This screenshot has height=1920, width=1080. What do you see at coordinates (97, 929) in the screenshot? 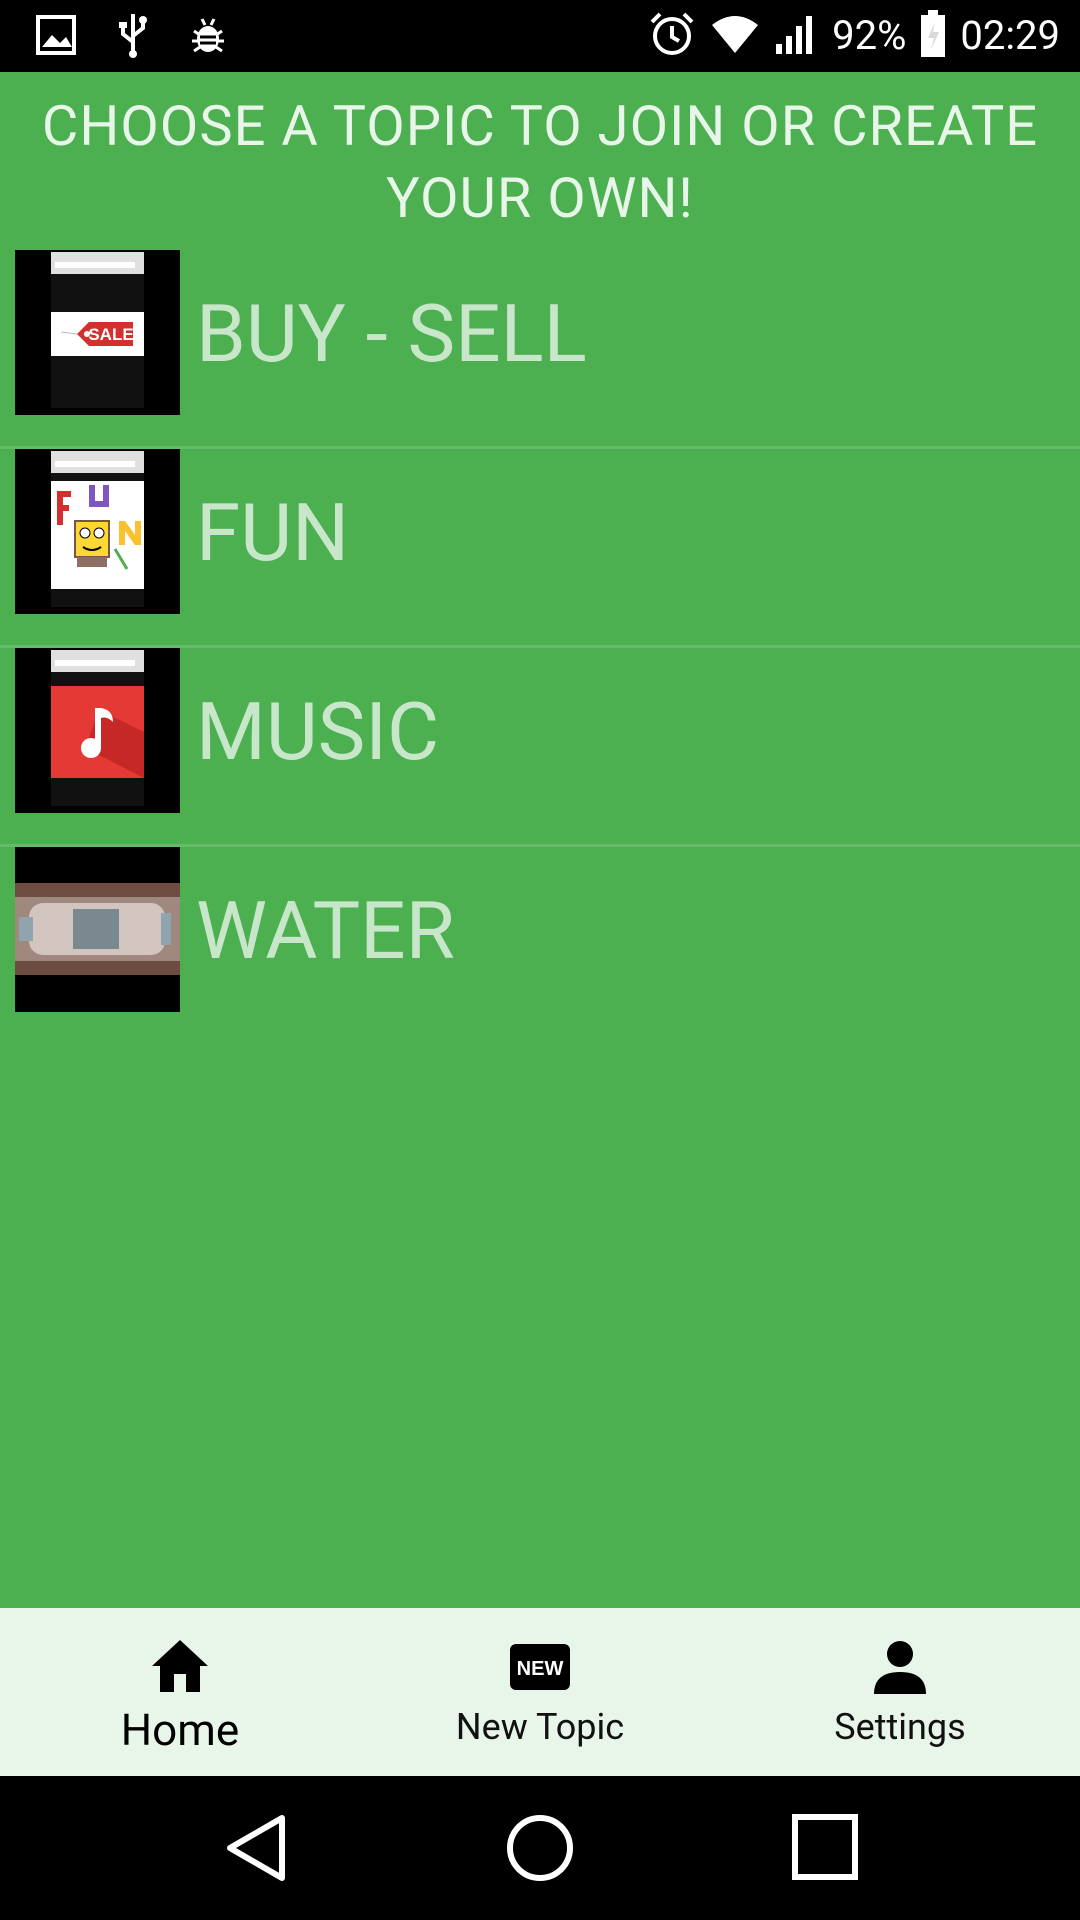
I see `water-bottle-thumbnail` at bounding box center [97, 929].